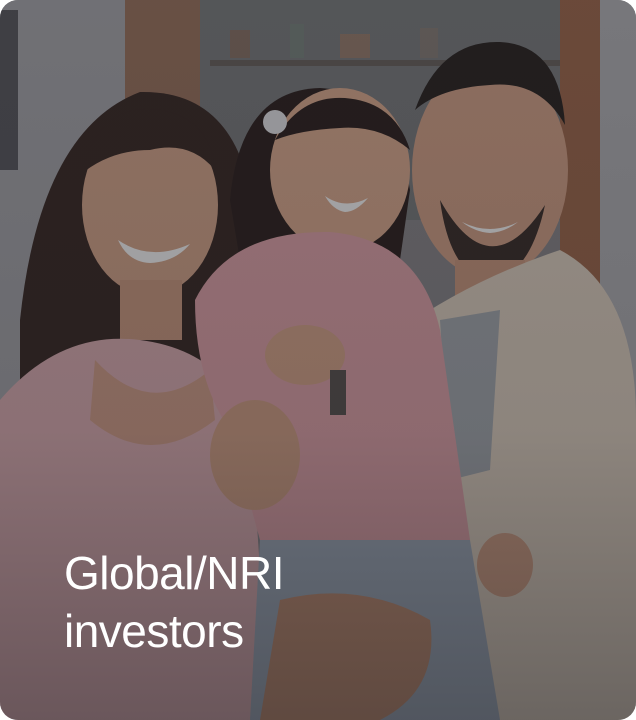 Image resolution: width=636 pixels, height=720 pixels. Describe the element at coordinates (304, 602) in the screenshot. I see `card-title: Global/NRI investors` at that location.